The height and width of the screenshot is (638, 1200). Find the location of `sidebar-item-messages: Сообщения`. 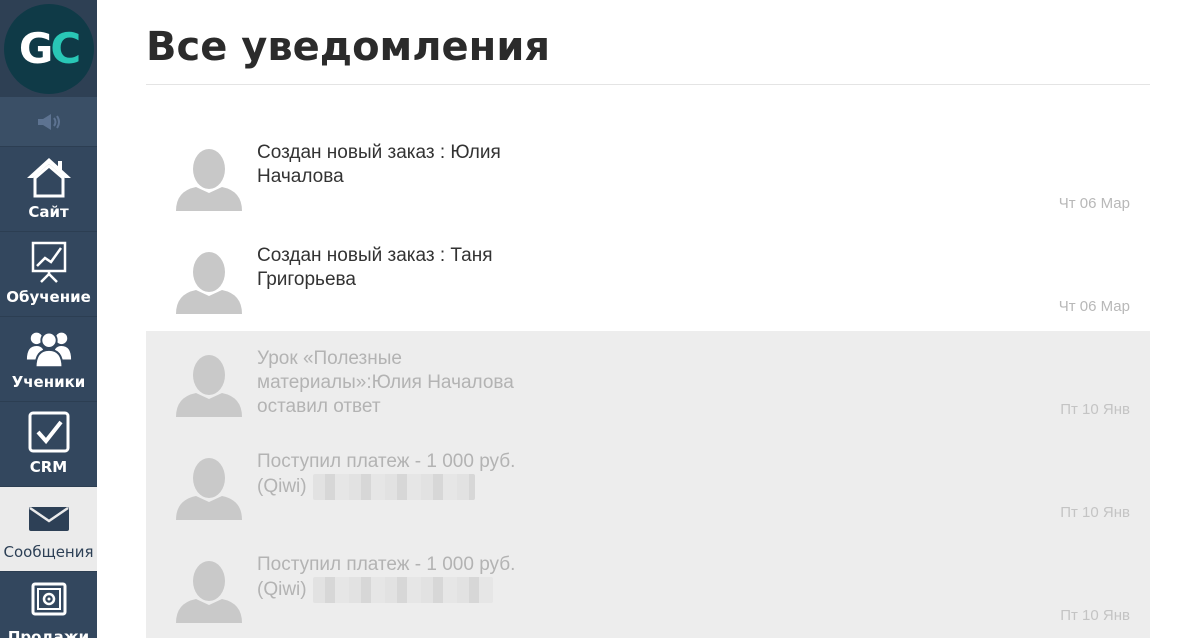

sidebar-item-messages: Сообщения is located at coordinates (48, 529).